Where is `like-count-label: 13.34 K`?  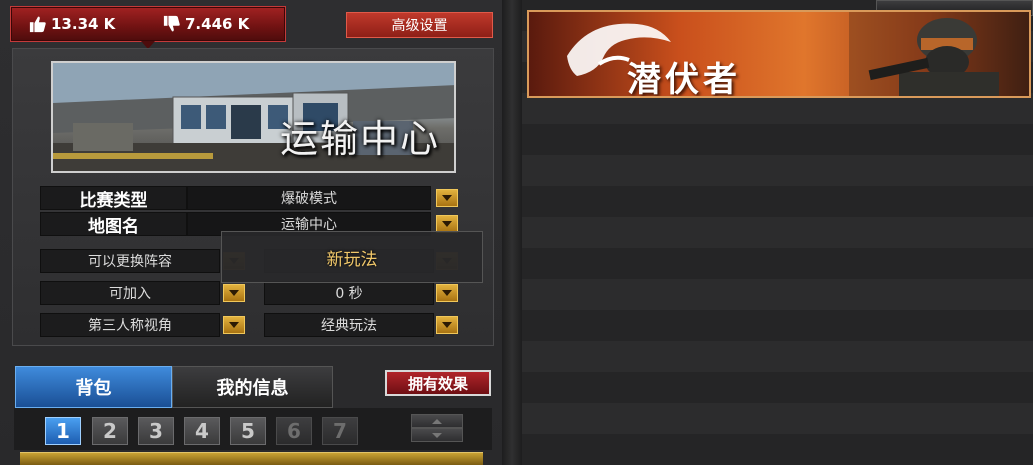 like-count-label: 13.34 K is located at coordinates (83, 24).